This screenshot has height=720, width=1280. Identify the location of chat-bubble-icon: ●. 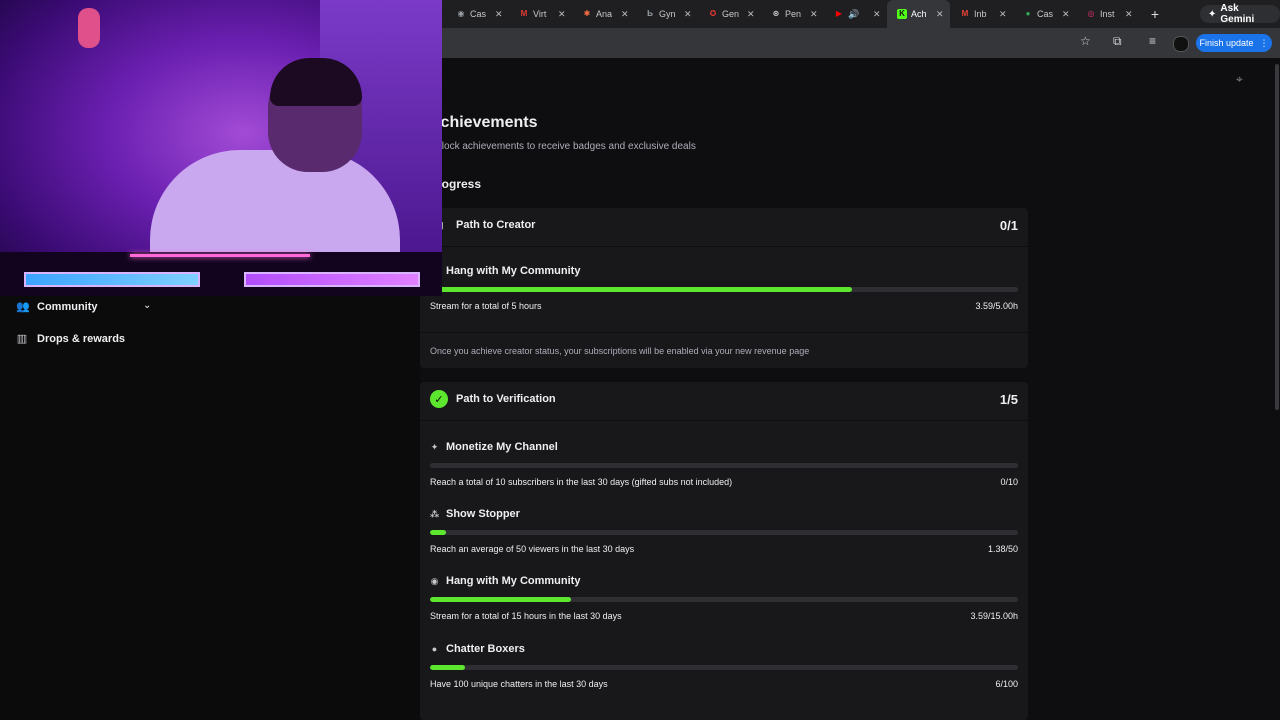
(434, 649).